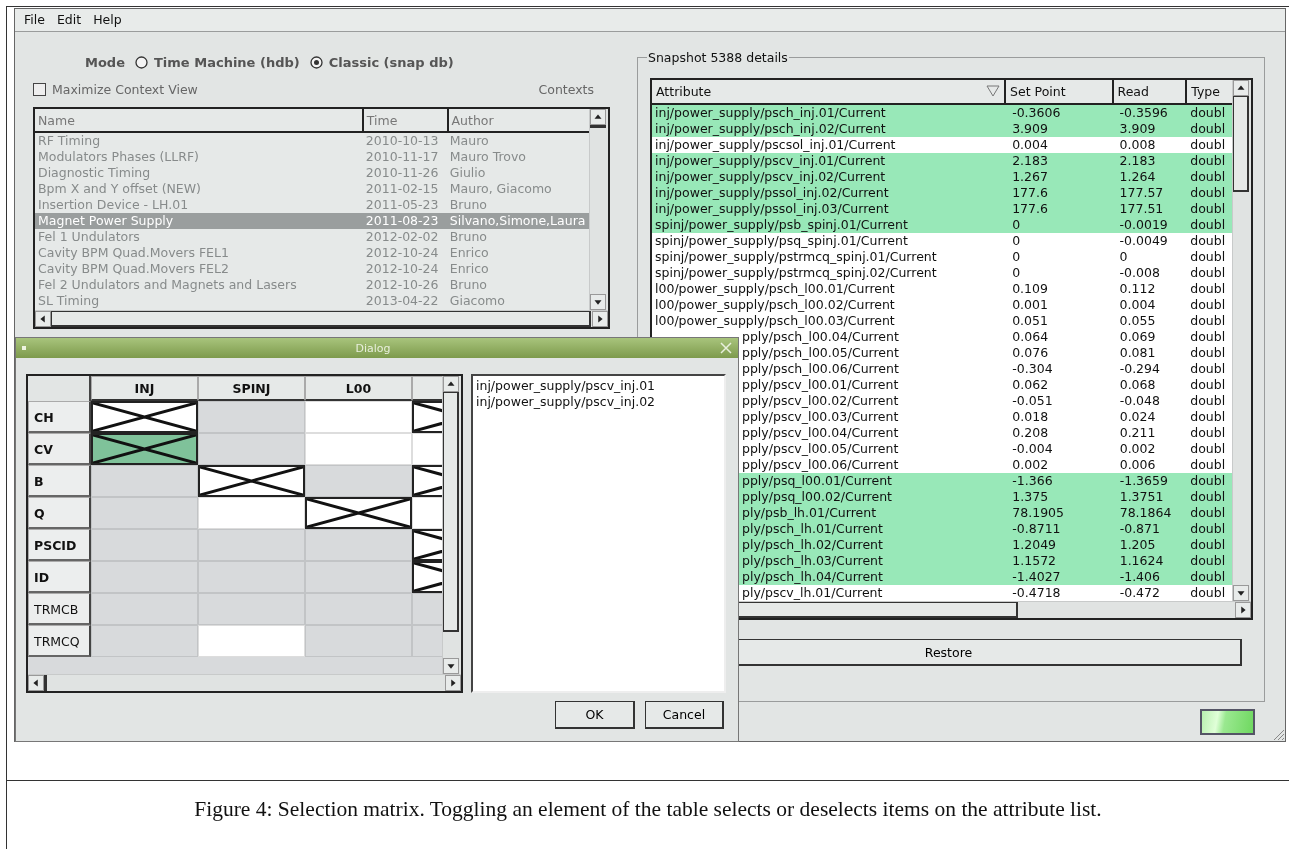 Image resolution: width=1289 pixels, height=849 pixels. I want to click on table-row: l00/power_supply/psch_l00.03/Current 0.051 0.055 doubl, so click(942, 321).